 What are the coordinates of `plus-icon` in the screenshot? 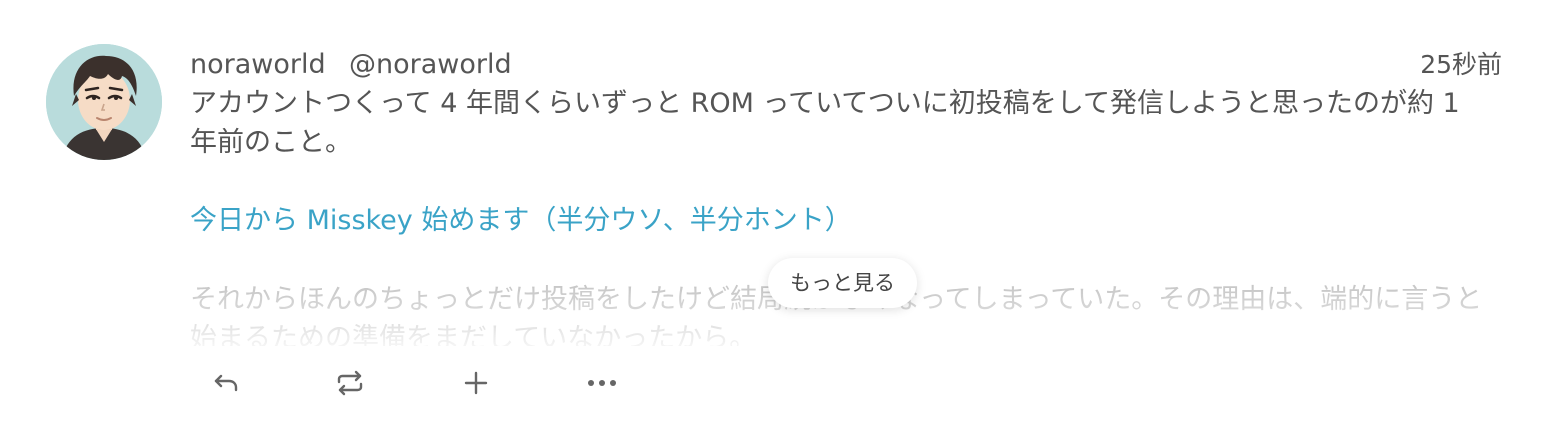 It's located at (476, 383).